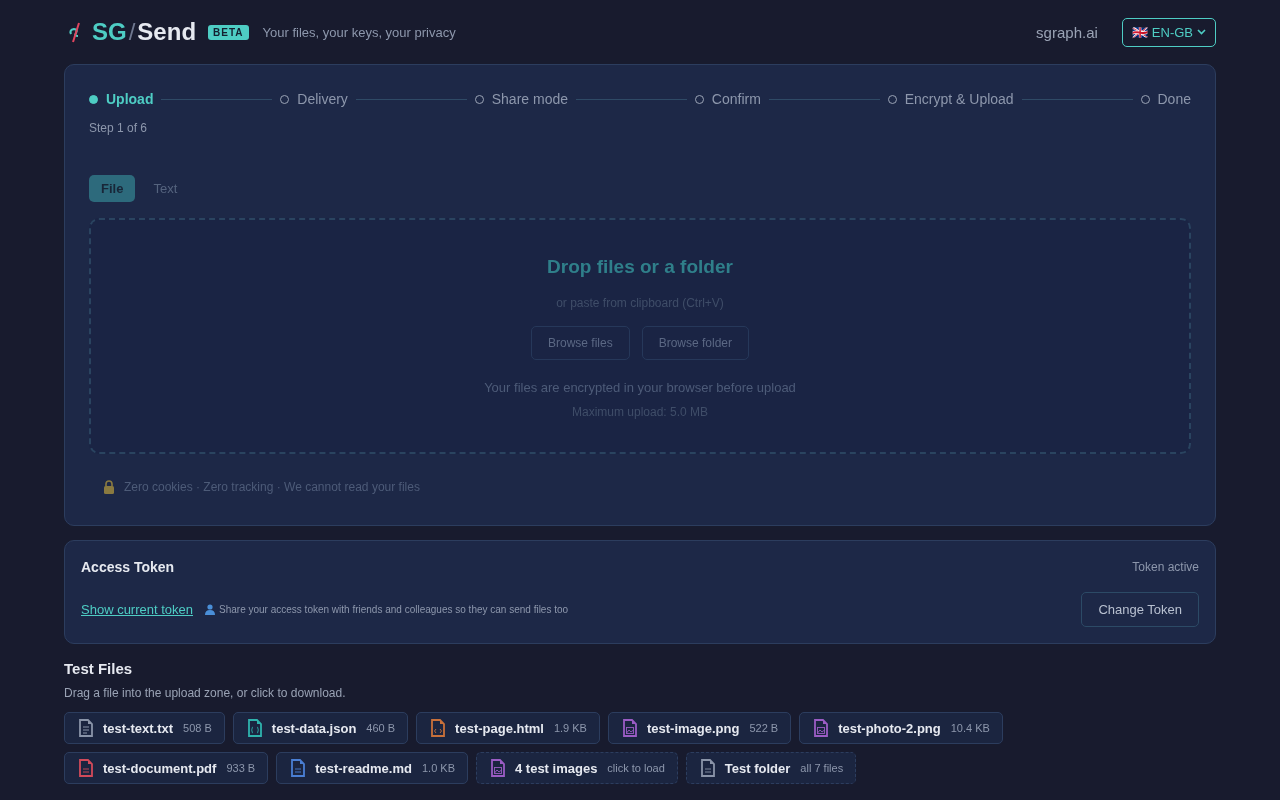  What do you see at coordinates (1067, 32) in the screenshot?
I see `site-link: sgraph.ai` at bounding box center [1067, 32].